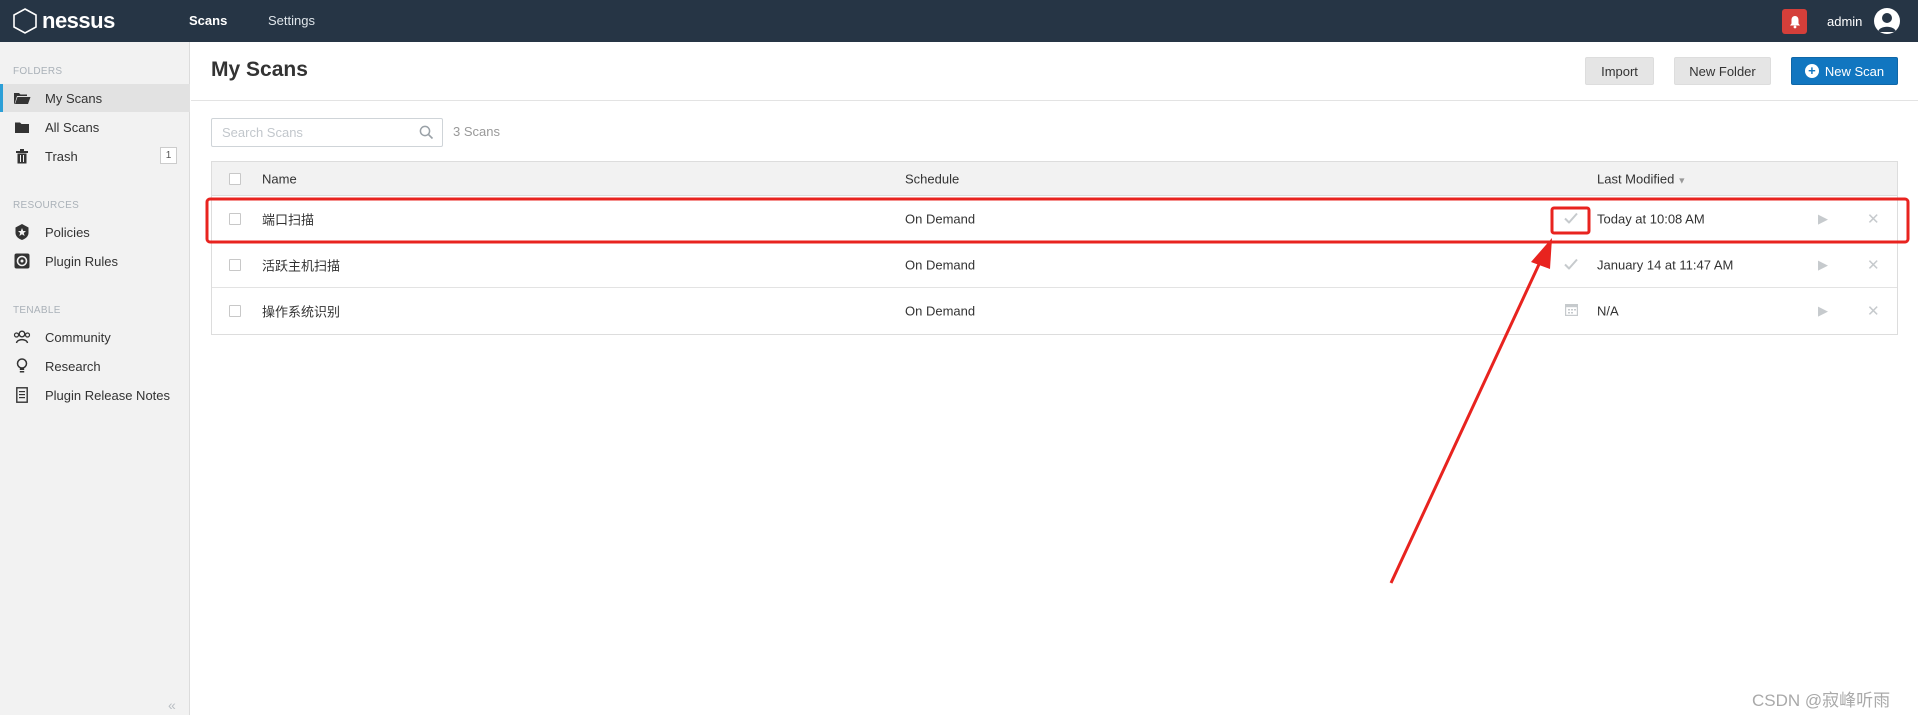 This screenshot has width=1918, height=715. What do you see at coordinates (67, 232) in the screenshot?
I see `sidebar-item-label: Policies` at bounding box center [67, 232].